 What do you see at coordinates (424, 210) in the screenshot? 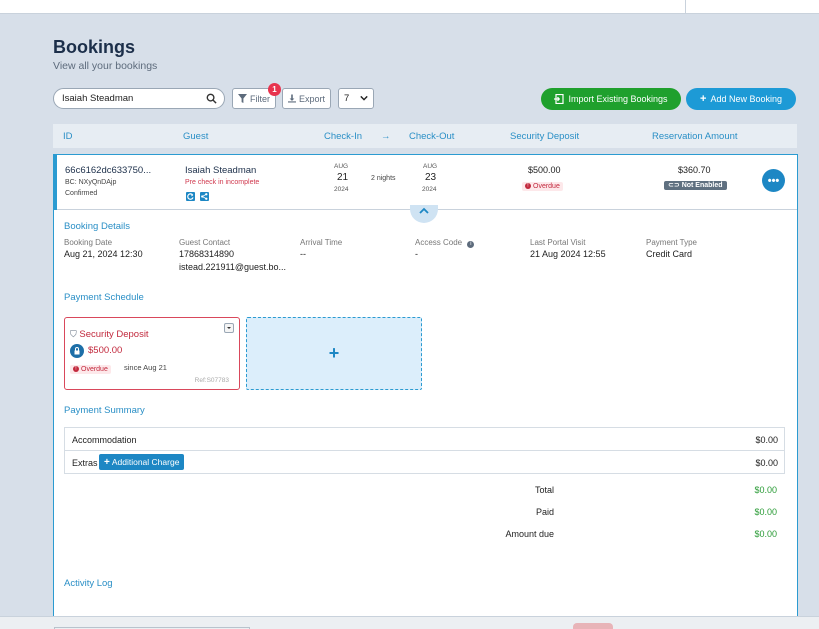
I see `chevron-up-icon` at bounding box center [424, 210].